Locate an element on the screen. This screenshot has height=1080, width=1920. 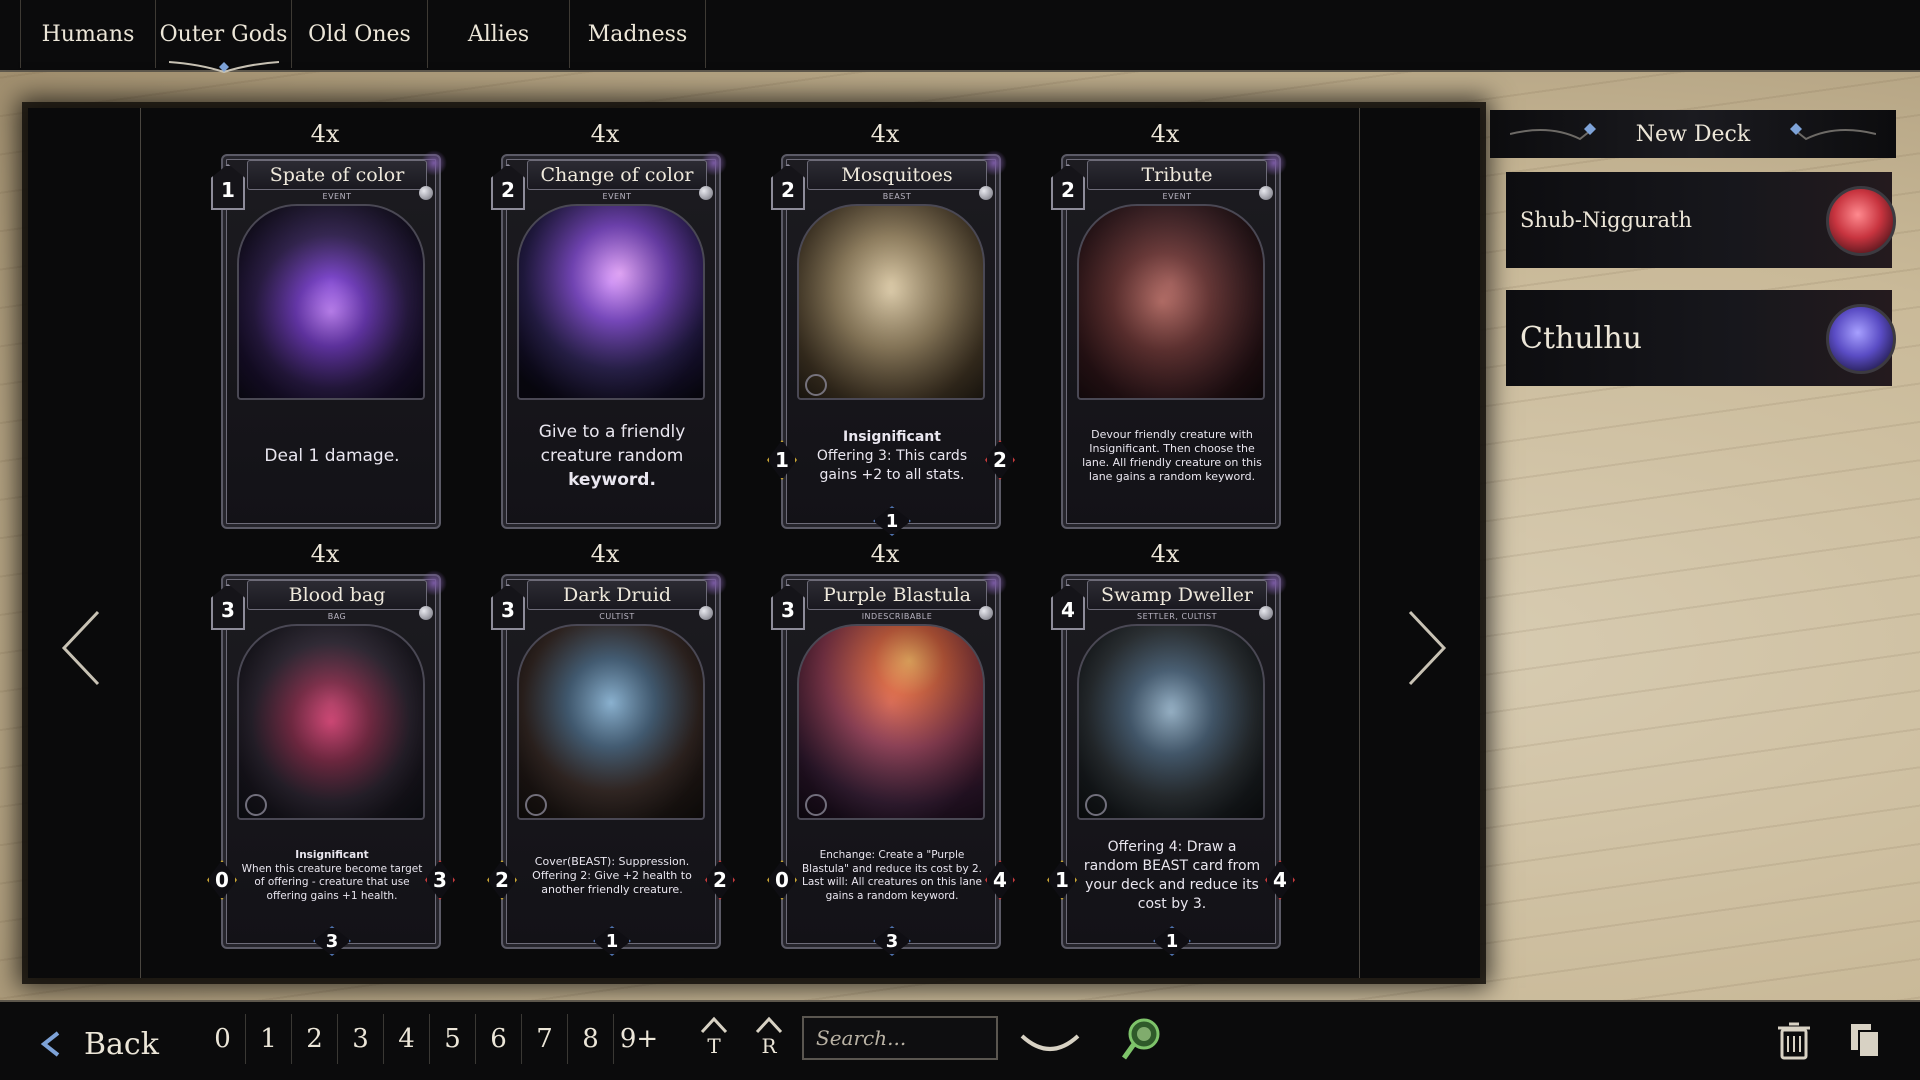
copy-deck-icon is located at coordinates (1866, 1040).